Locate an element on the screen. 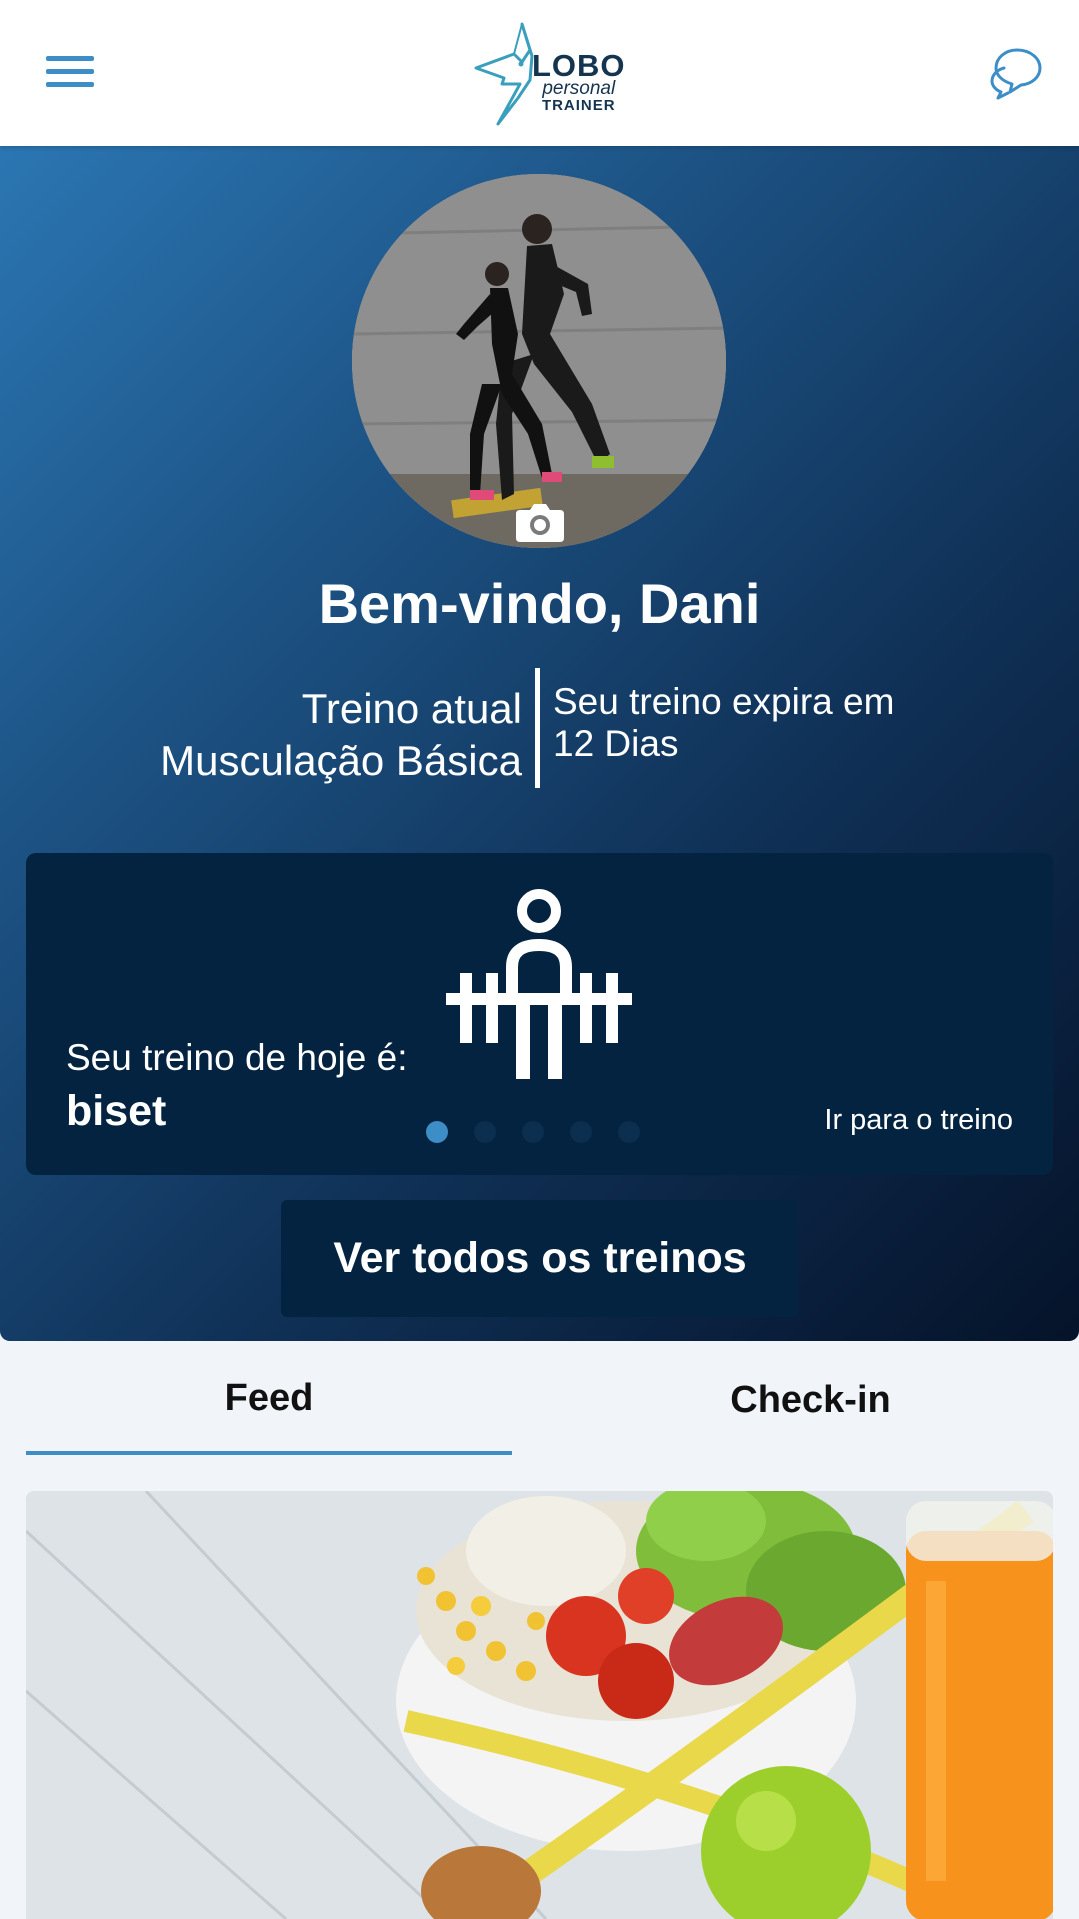  active-tab-indicator is located at coordinates (269, 1453).